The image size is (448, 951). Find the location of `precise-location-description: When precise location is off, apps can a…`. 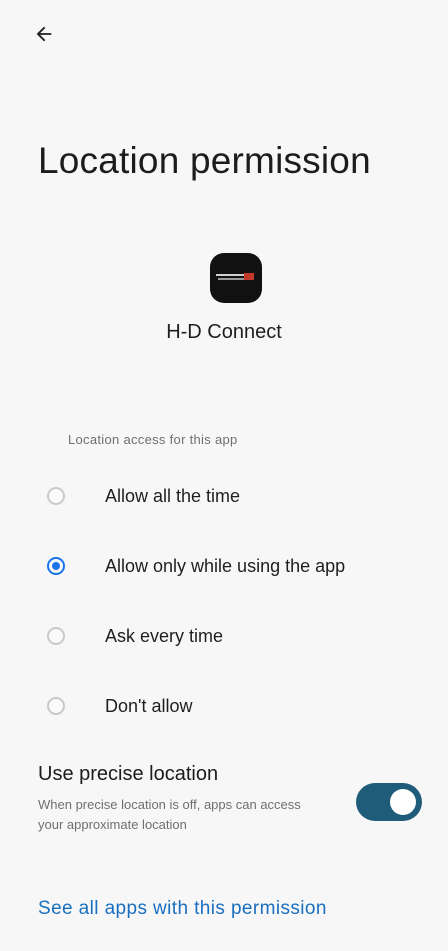

precise-location-description: When precise location is off, apps can a… is located at coordinates (169, 814).